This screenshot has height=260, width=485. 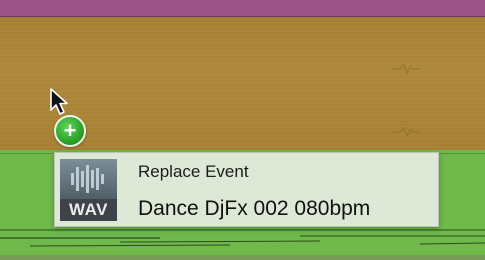 I want to click on file-type-label: WAV, so click(x=88, y=210).